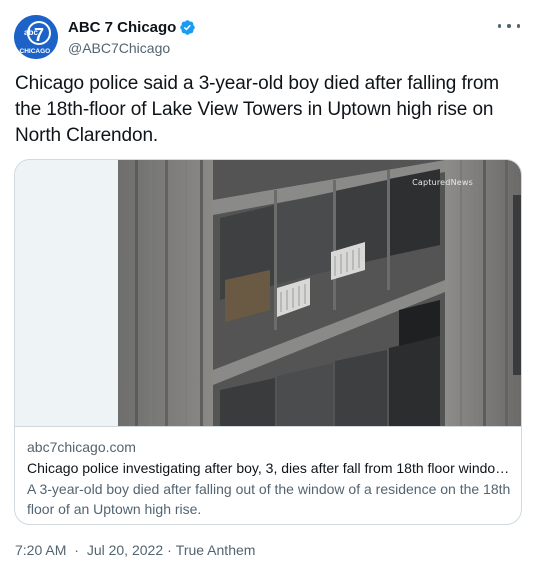  I want to click on author-handle: @ABC7Chicago, so click(132, 48).